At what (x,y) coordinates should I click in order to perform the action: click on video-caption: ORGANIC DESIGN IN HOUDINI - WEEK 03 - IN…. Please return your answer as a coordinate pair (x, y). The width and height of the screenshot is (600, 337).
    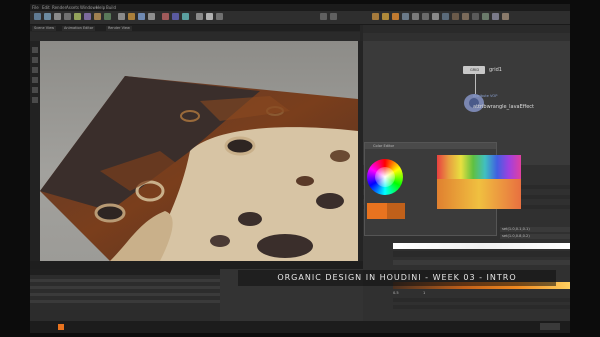
    Looking at the image, I should click on (397, 278).